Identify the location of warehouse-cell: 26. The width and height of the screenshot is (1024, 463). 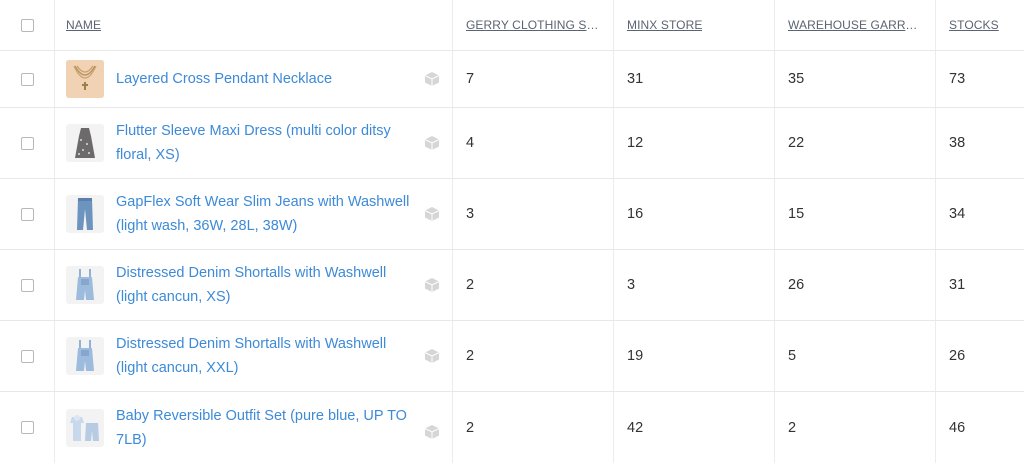
(855, 285).